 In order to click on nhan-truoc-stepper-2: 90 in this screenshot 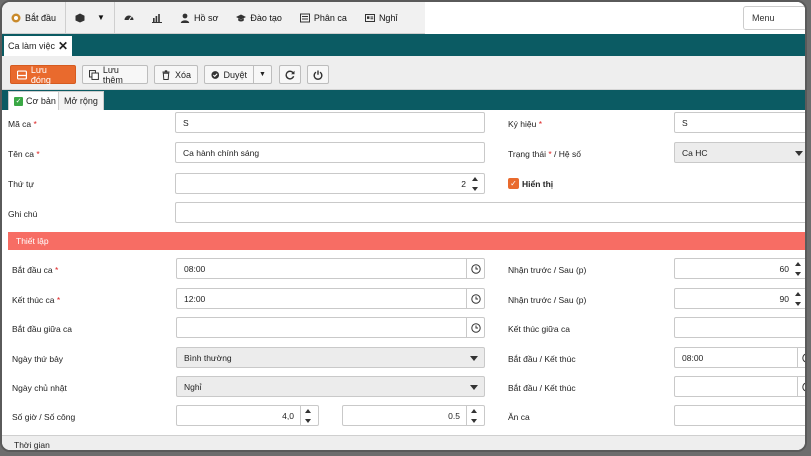, I will do `click(739, 298)`.